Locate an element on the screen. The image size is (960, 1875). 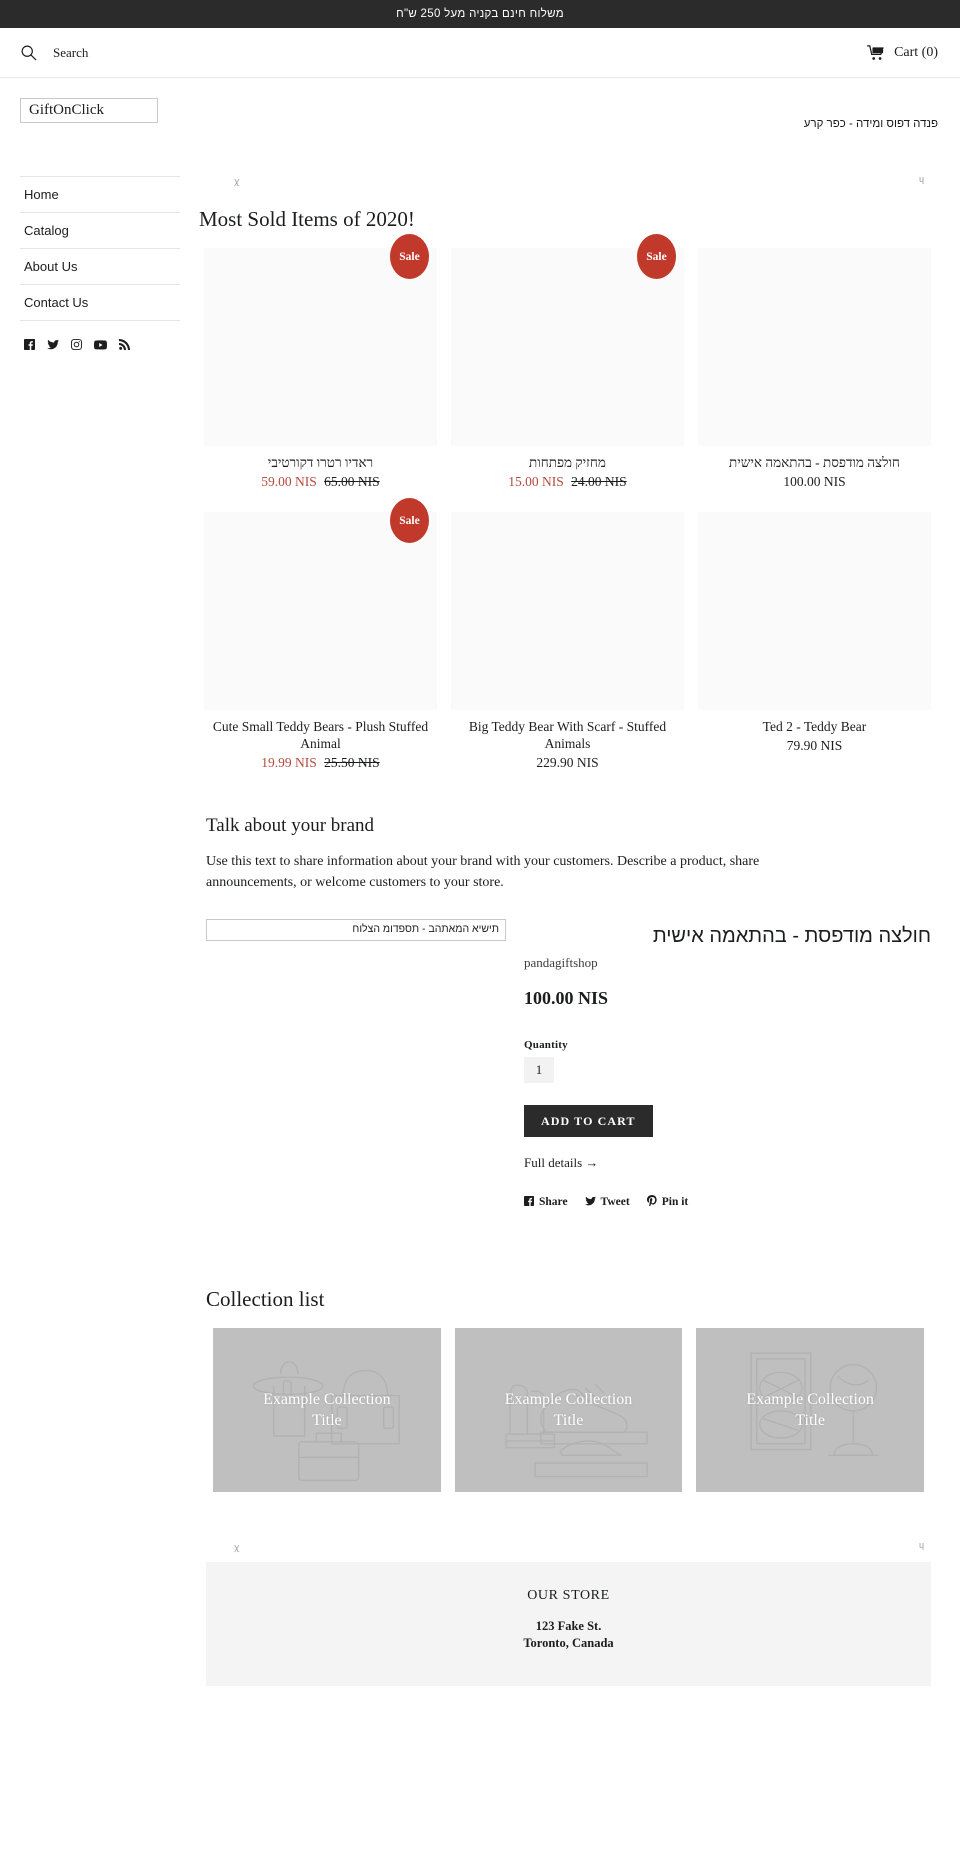
share-twitter-button: Tweet is located at coordinates (607, 1202).